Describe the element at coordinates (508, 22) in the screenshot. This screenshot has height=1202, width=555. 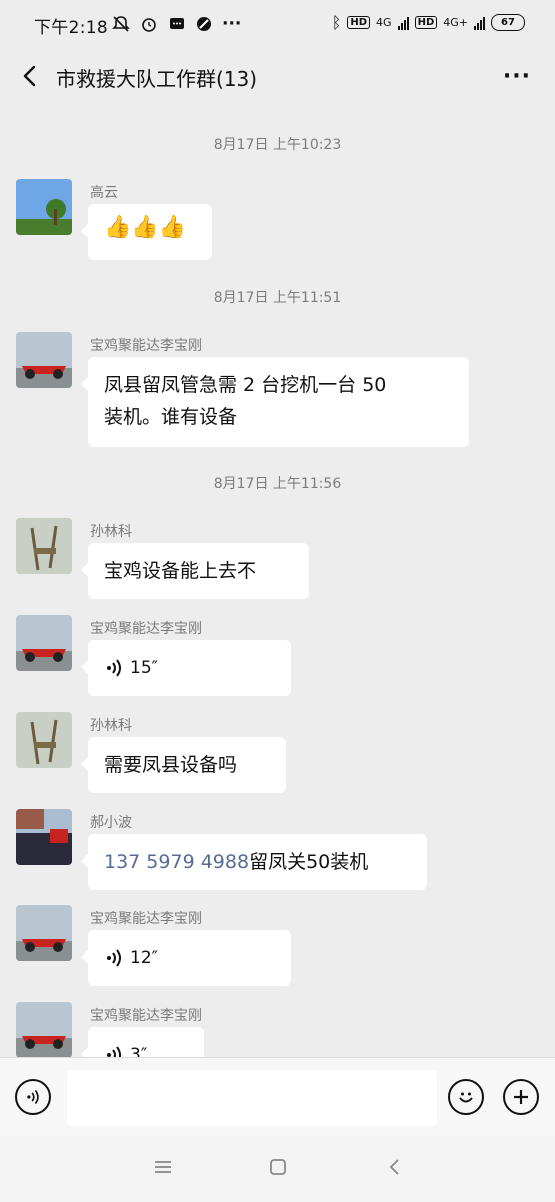
I see `battery-icon: 67` at that location.